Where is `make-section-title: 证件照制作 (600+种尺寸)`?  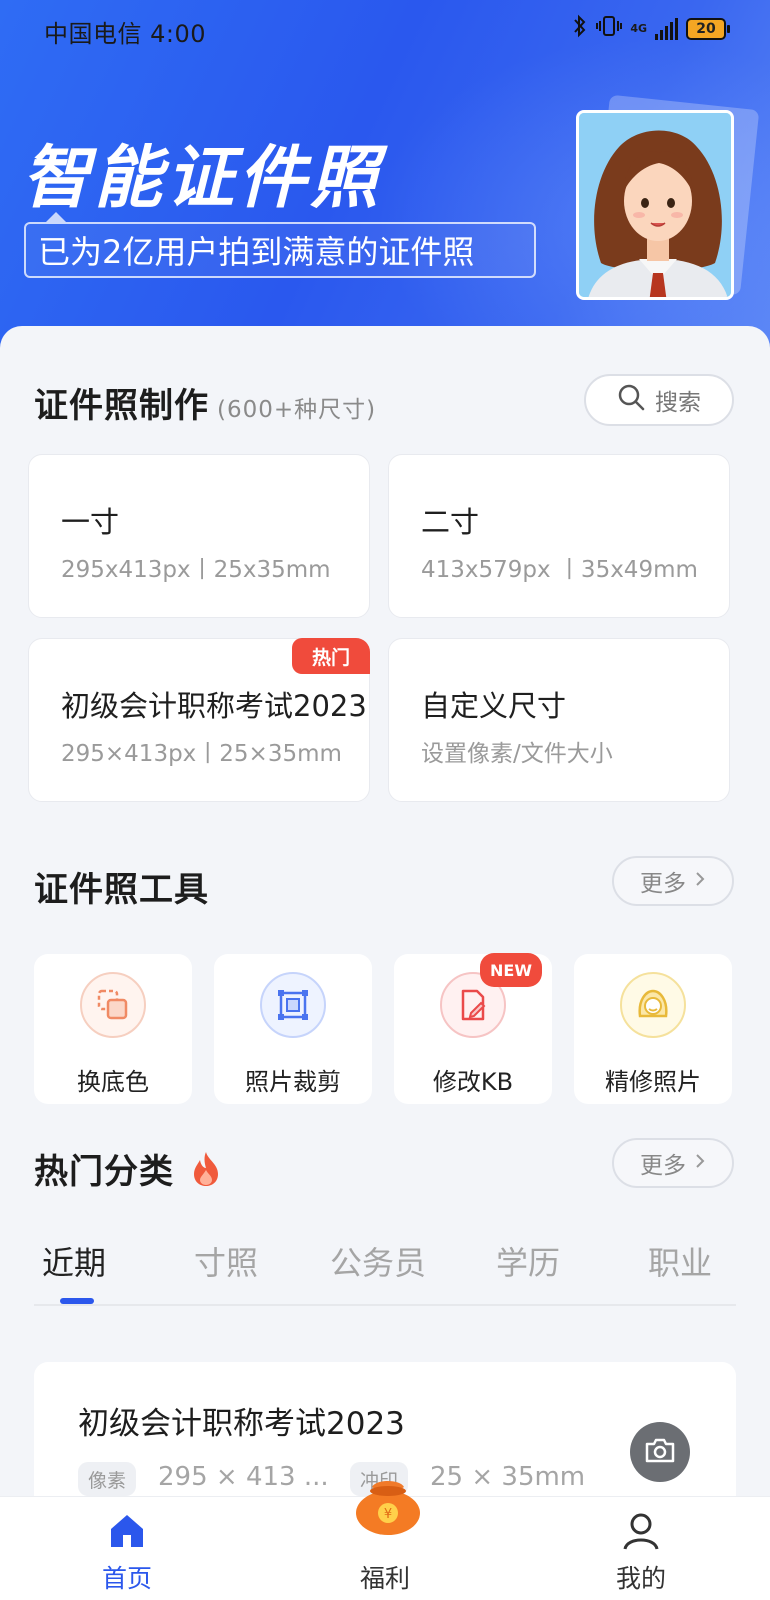
make-section-title: 证件照制作 (600+种尺寸) is located at coordinates (205, 406).